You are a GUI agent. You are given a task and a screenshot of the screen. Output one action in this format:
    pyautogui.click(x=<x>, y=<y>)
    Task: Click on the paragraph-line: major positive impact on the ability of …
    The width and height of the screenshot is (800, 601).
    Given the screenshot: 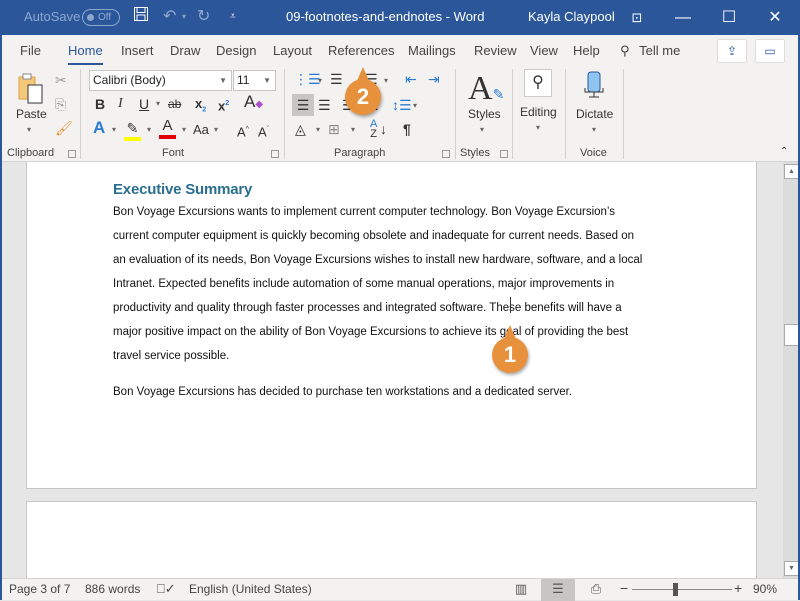 What is the action you would take?
    pyautogui.click(x=370, y=332)
    